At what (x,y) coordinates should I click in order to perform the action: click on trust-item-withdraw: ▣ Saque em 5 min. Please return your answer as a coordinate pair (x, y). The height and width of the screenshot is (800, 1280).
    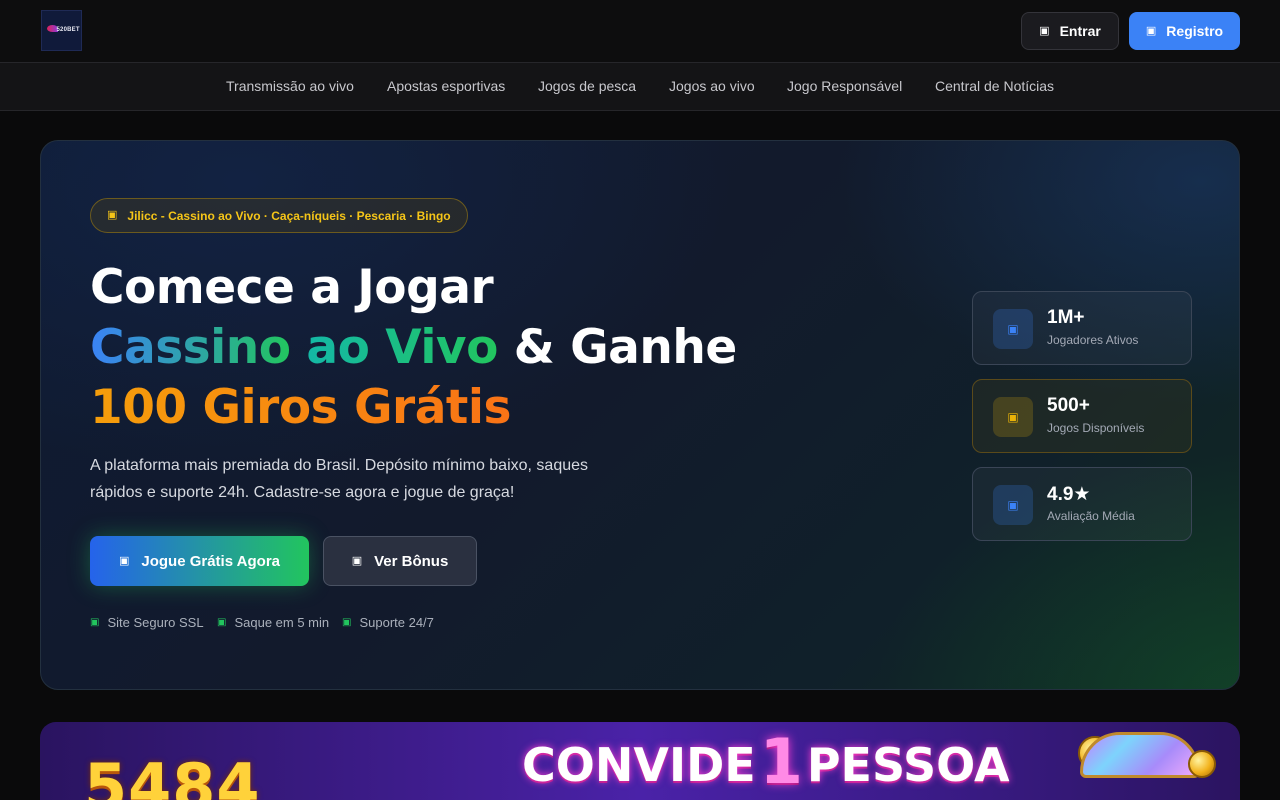
    Looking at the image, I should click on (273, 622).